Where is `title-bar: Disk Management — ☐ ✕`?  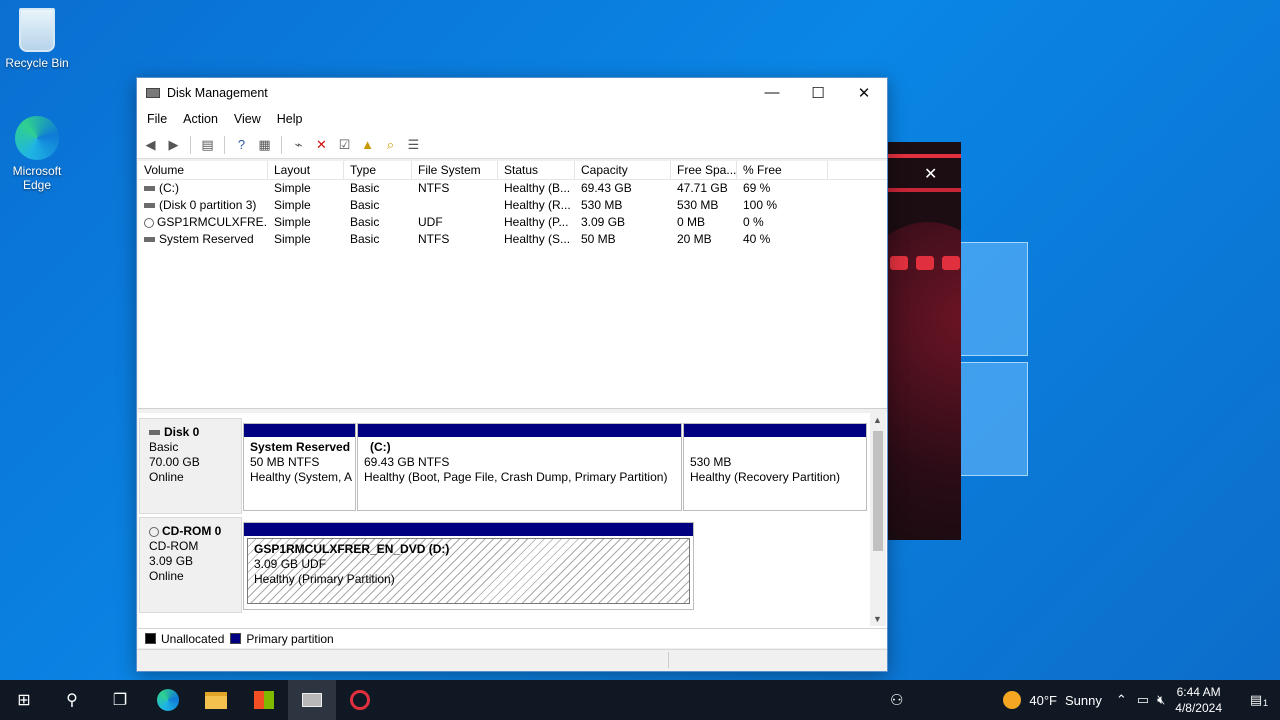
title-bar: Disk Management — ☐ ✕ is located at coordinates (512, 92).